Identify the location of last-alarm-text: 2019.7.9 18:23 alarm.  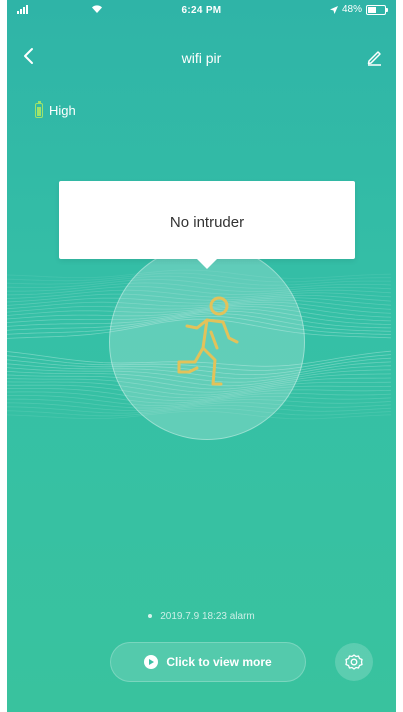
(207, 616).